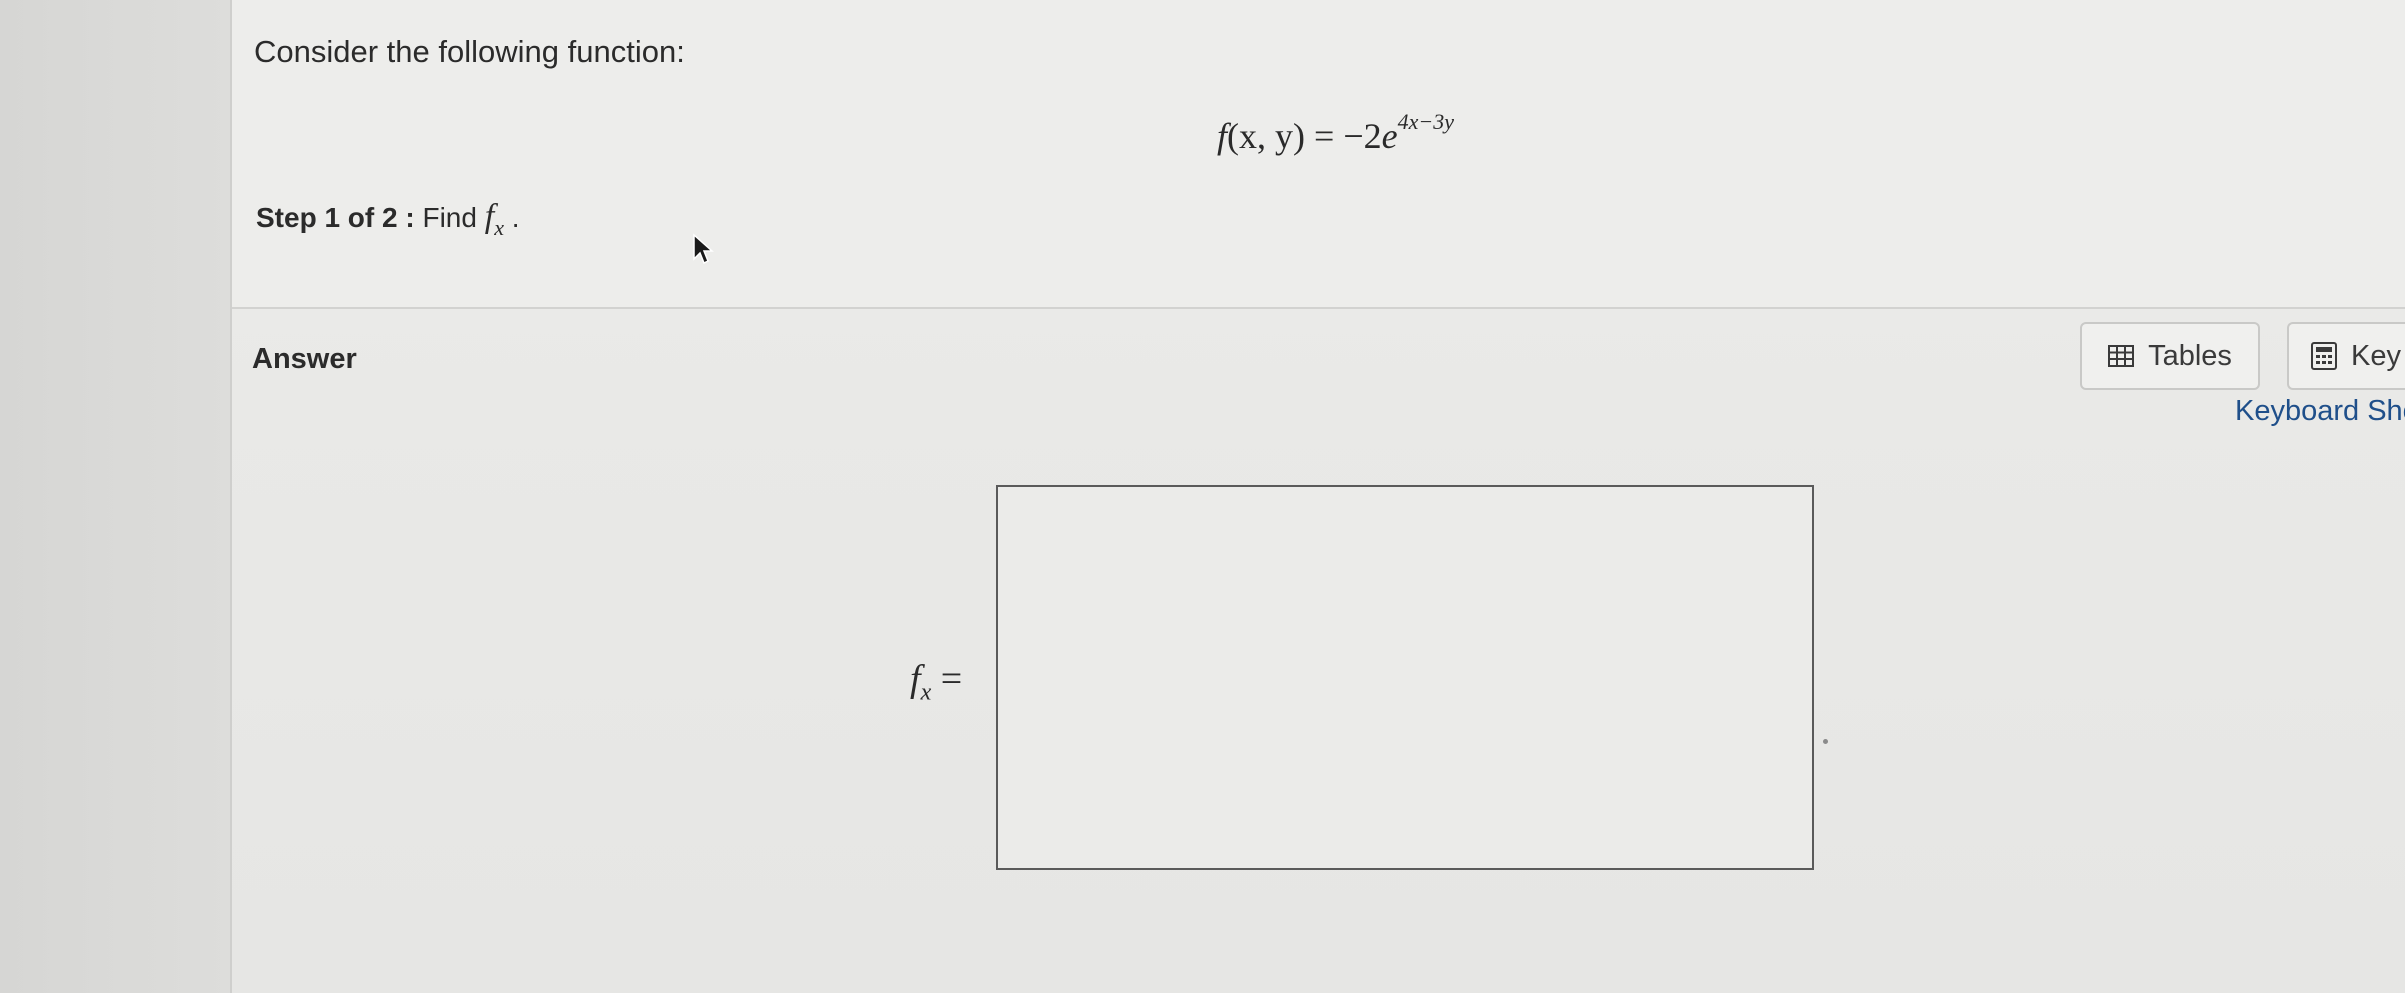  I want to click on keyboard-shortcuts-link: Keyboard Sho, so click(2320, 411).